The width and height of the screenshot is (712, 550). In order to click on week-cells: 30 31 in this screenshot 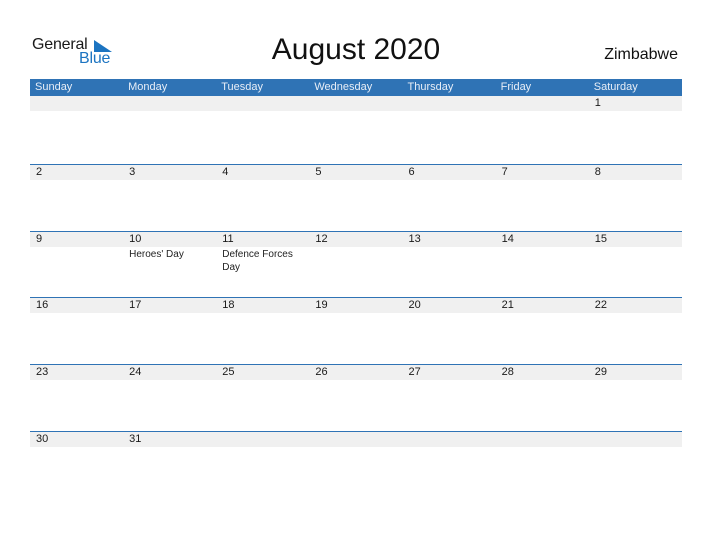, I will do `click(356, 439)`.